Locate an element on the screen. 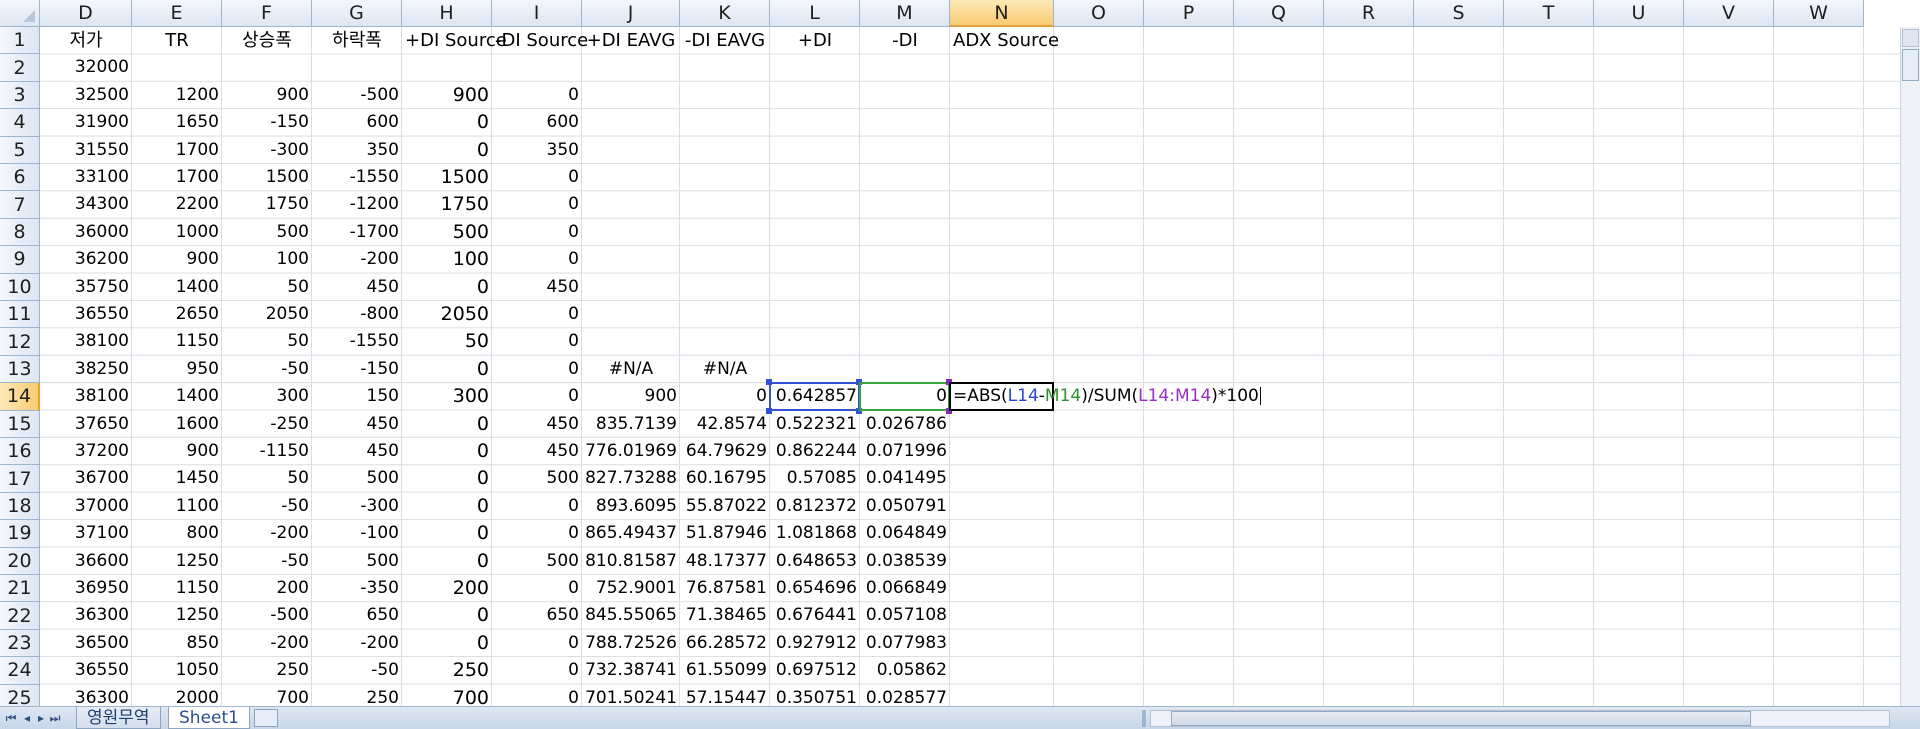 This screenshot has width=1920, height=729. next-sheet-button: ▸ is located at coordinates (41, 718).